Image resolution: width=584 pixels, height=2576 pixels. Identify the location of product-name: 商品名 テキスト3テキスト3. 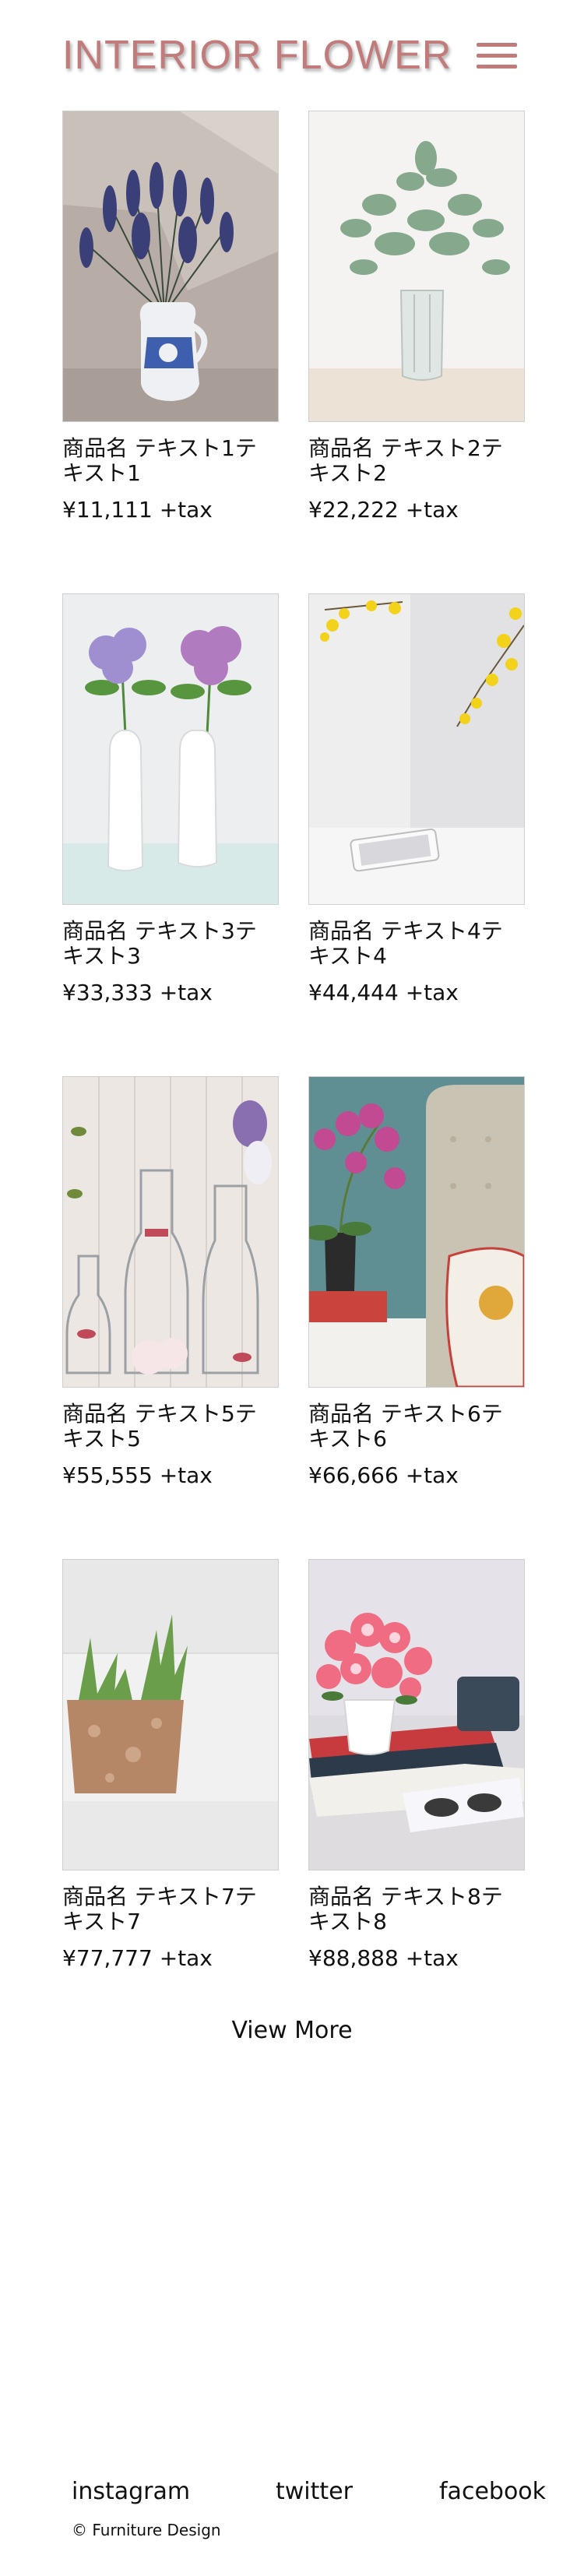
(167, 944).